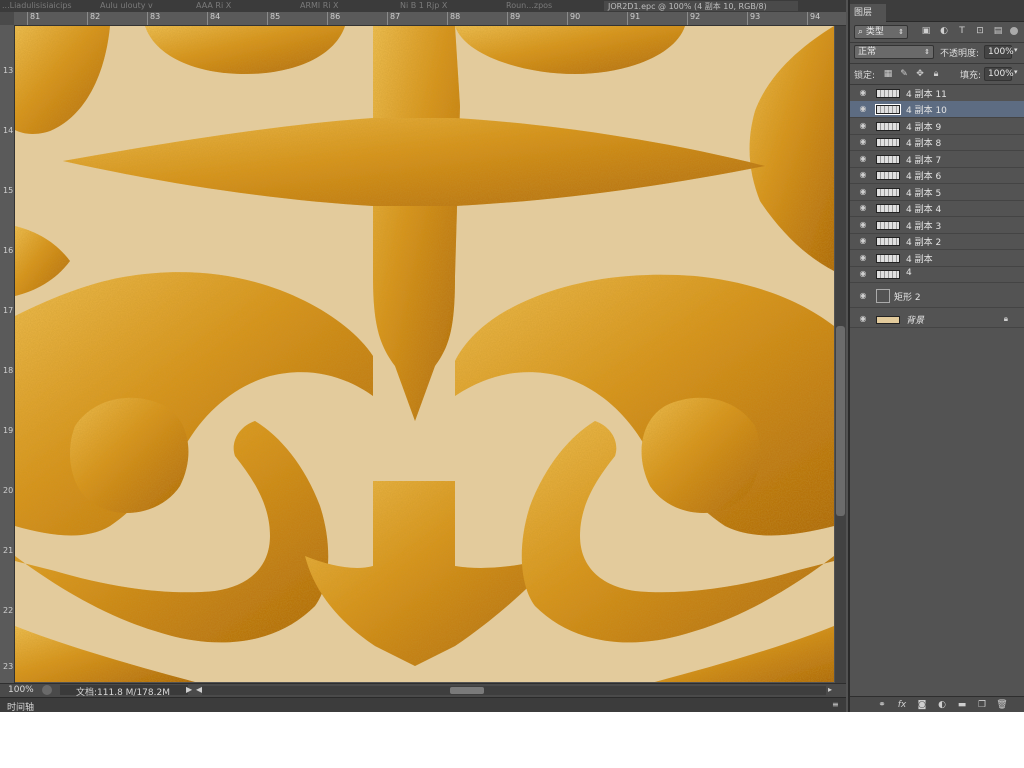 The image size is (1024, 768). I want to click on layer-row-background: ◉ 背景 🔒︎, so click(937, 319).